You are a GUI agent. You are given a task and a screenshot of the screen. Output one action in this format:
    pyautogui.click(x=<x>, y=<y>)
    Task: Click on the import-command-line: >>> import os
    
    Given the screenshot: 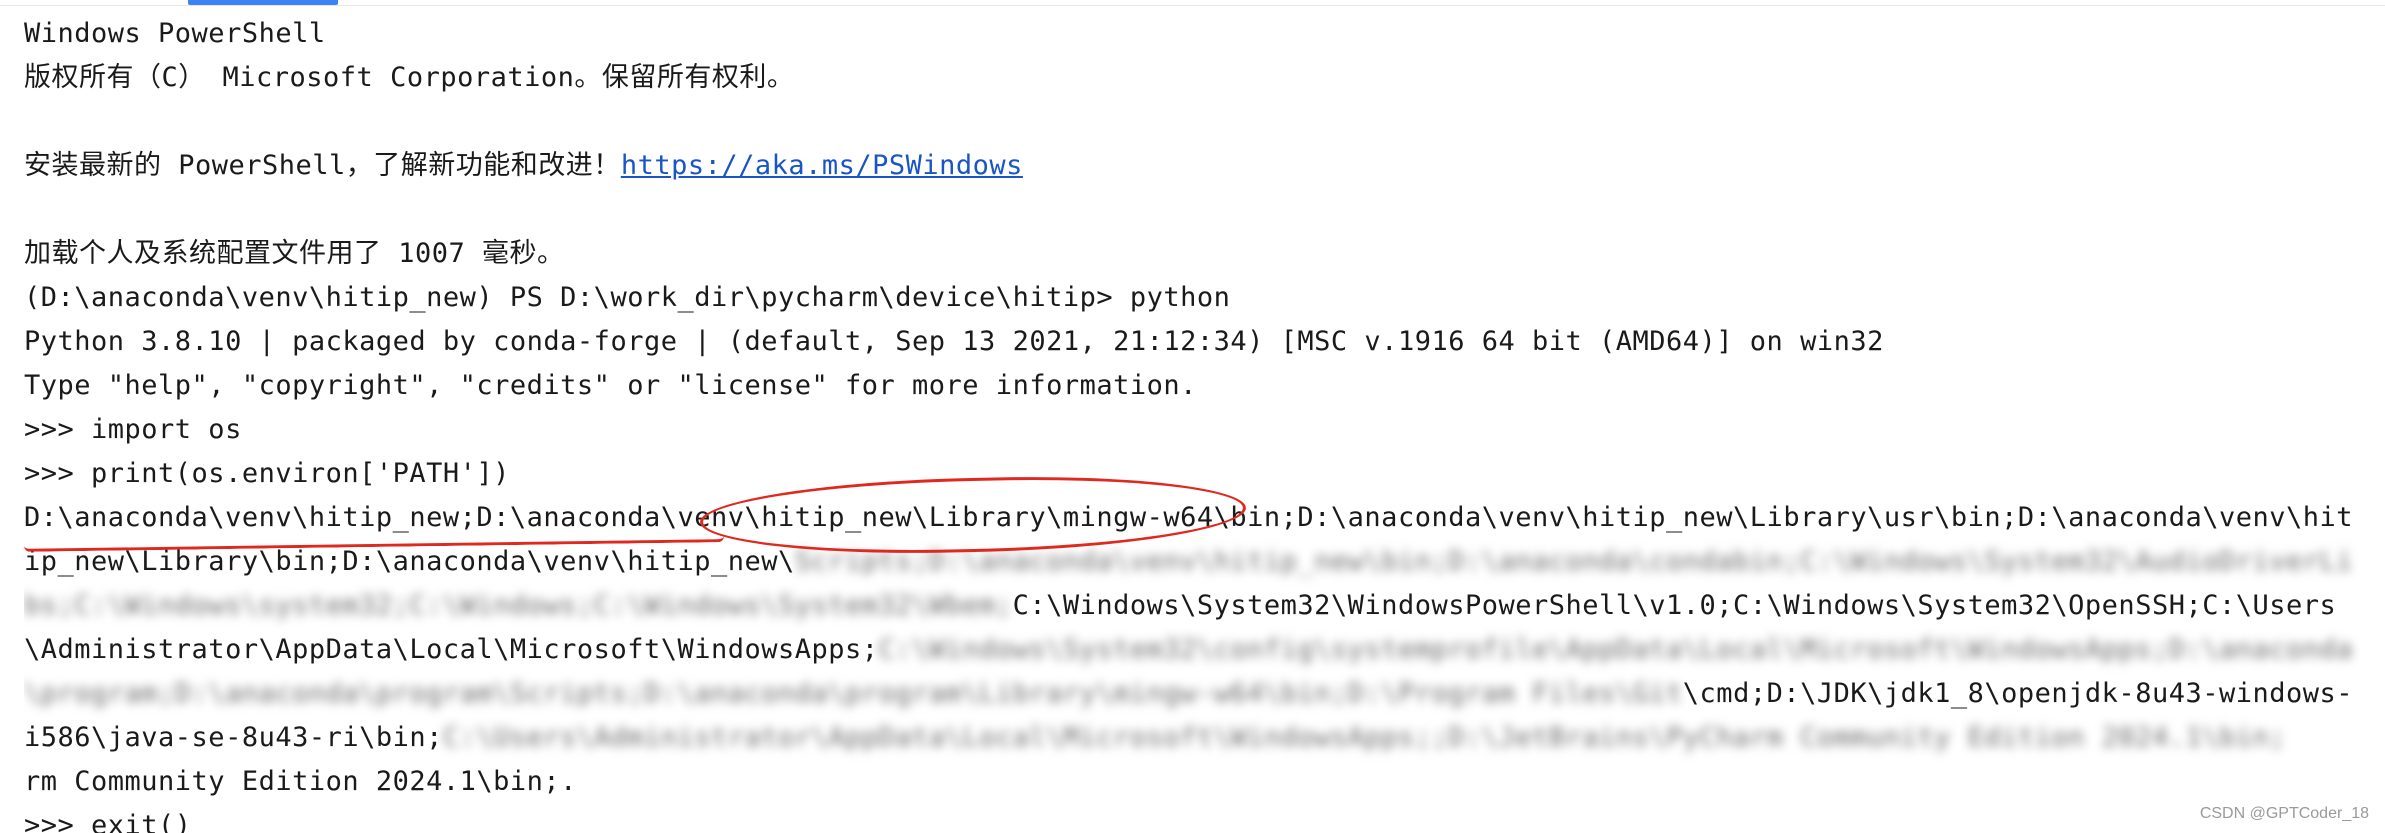 What is the action you would take?
    pyautogui.click(x=133, y=429)
    